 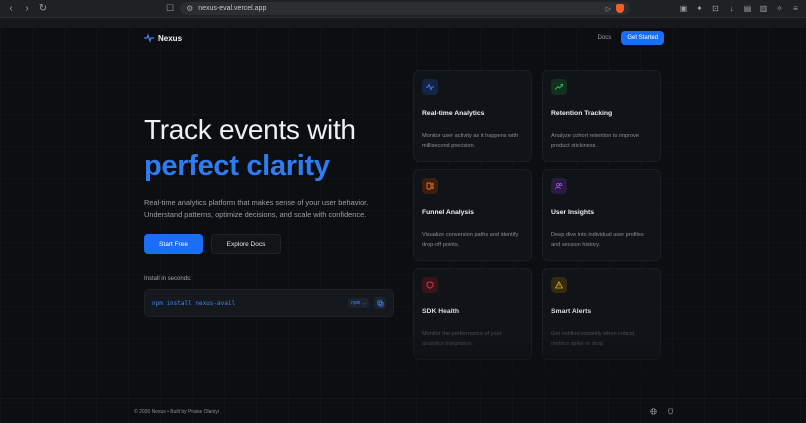 I want to click on site-header: Nexus Docs Get Started, so click(x=404, y=38).